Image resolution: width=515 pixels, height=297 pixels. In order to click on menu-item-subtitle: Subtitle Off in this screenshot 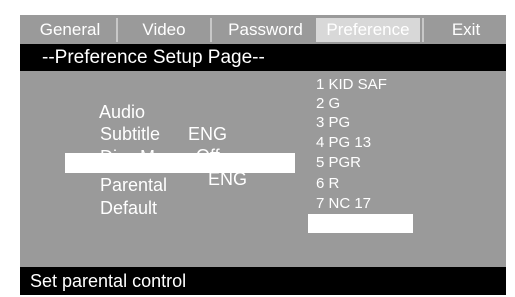, I will do `click(145, 133)`.